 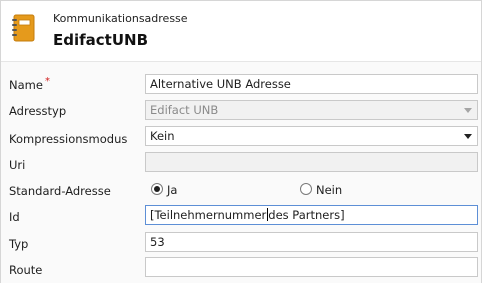 What do you see at coordinates (17, 165) in the screenshot?
I see `uri-label: Uri` at bounding box center [17, 165].